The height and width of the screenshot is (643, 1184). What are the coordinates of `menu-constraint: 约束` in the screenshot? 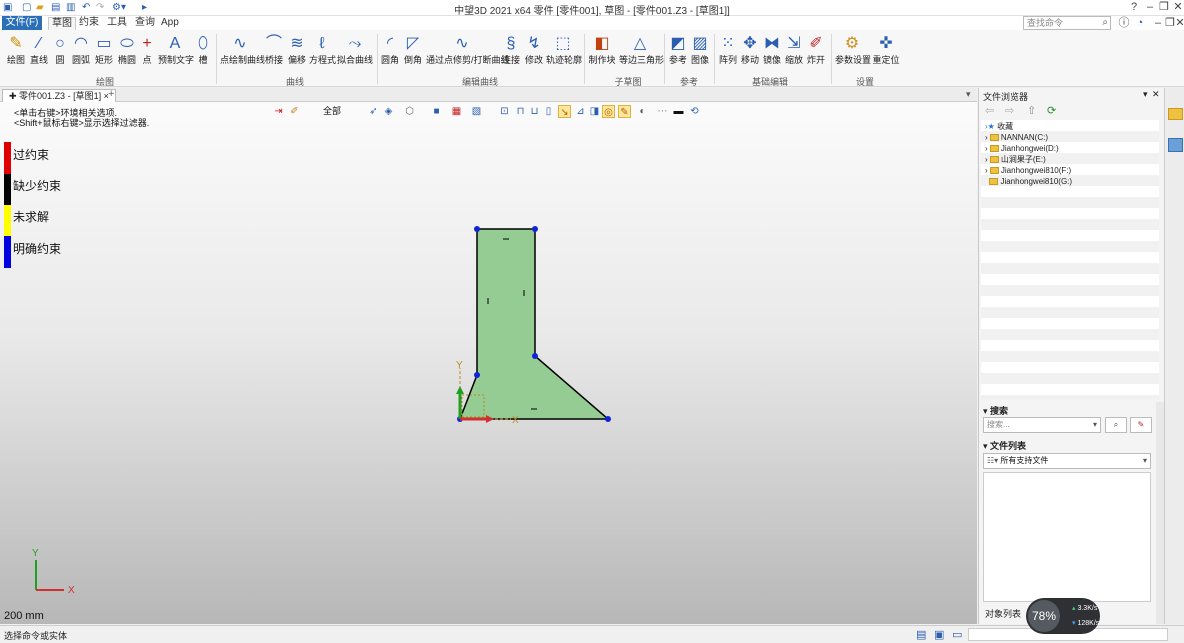 It's located at (89, 23).